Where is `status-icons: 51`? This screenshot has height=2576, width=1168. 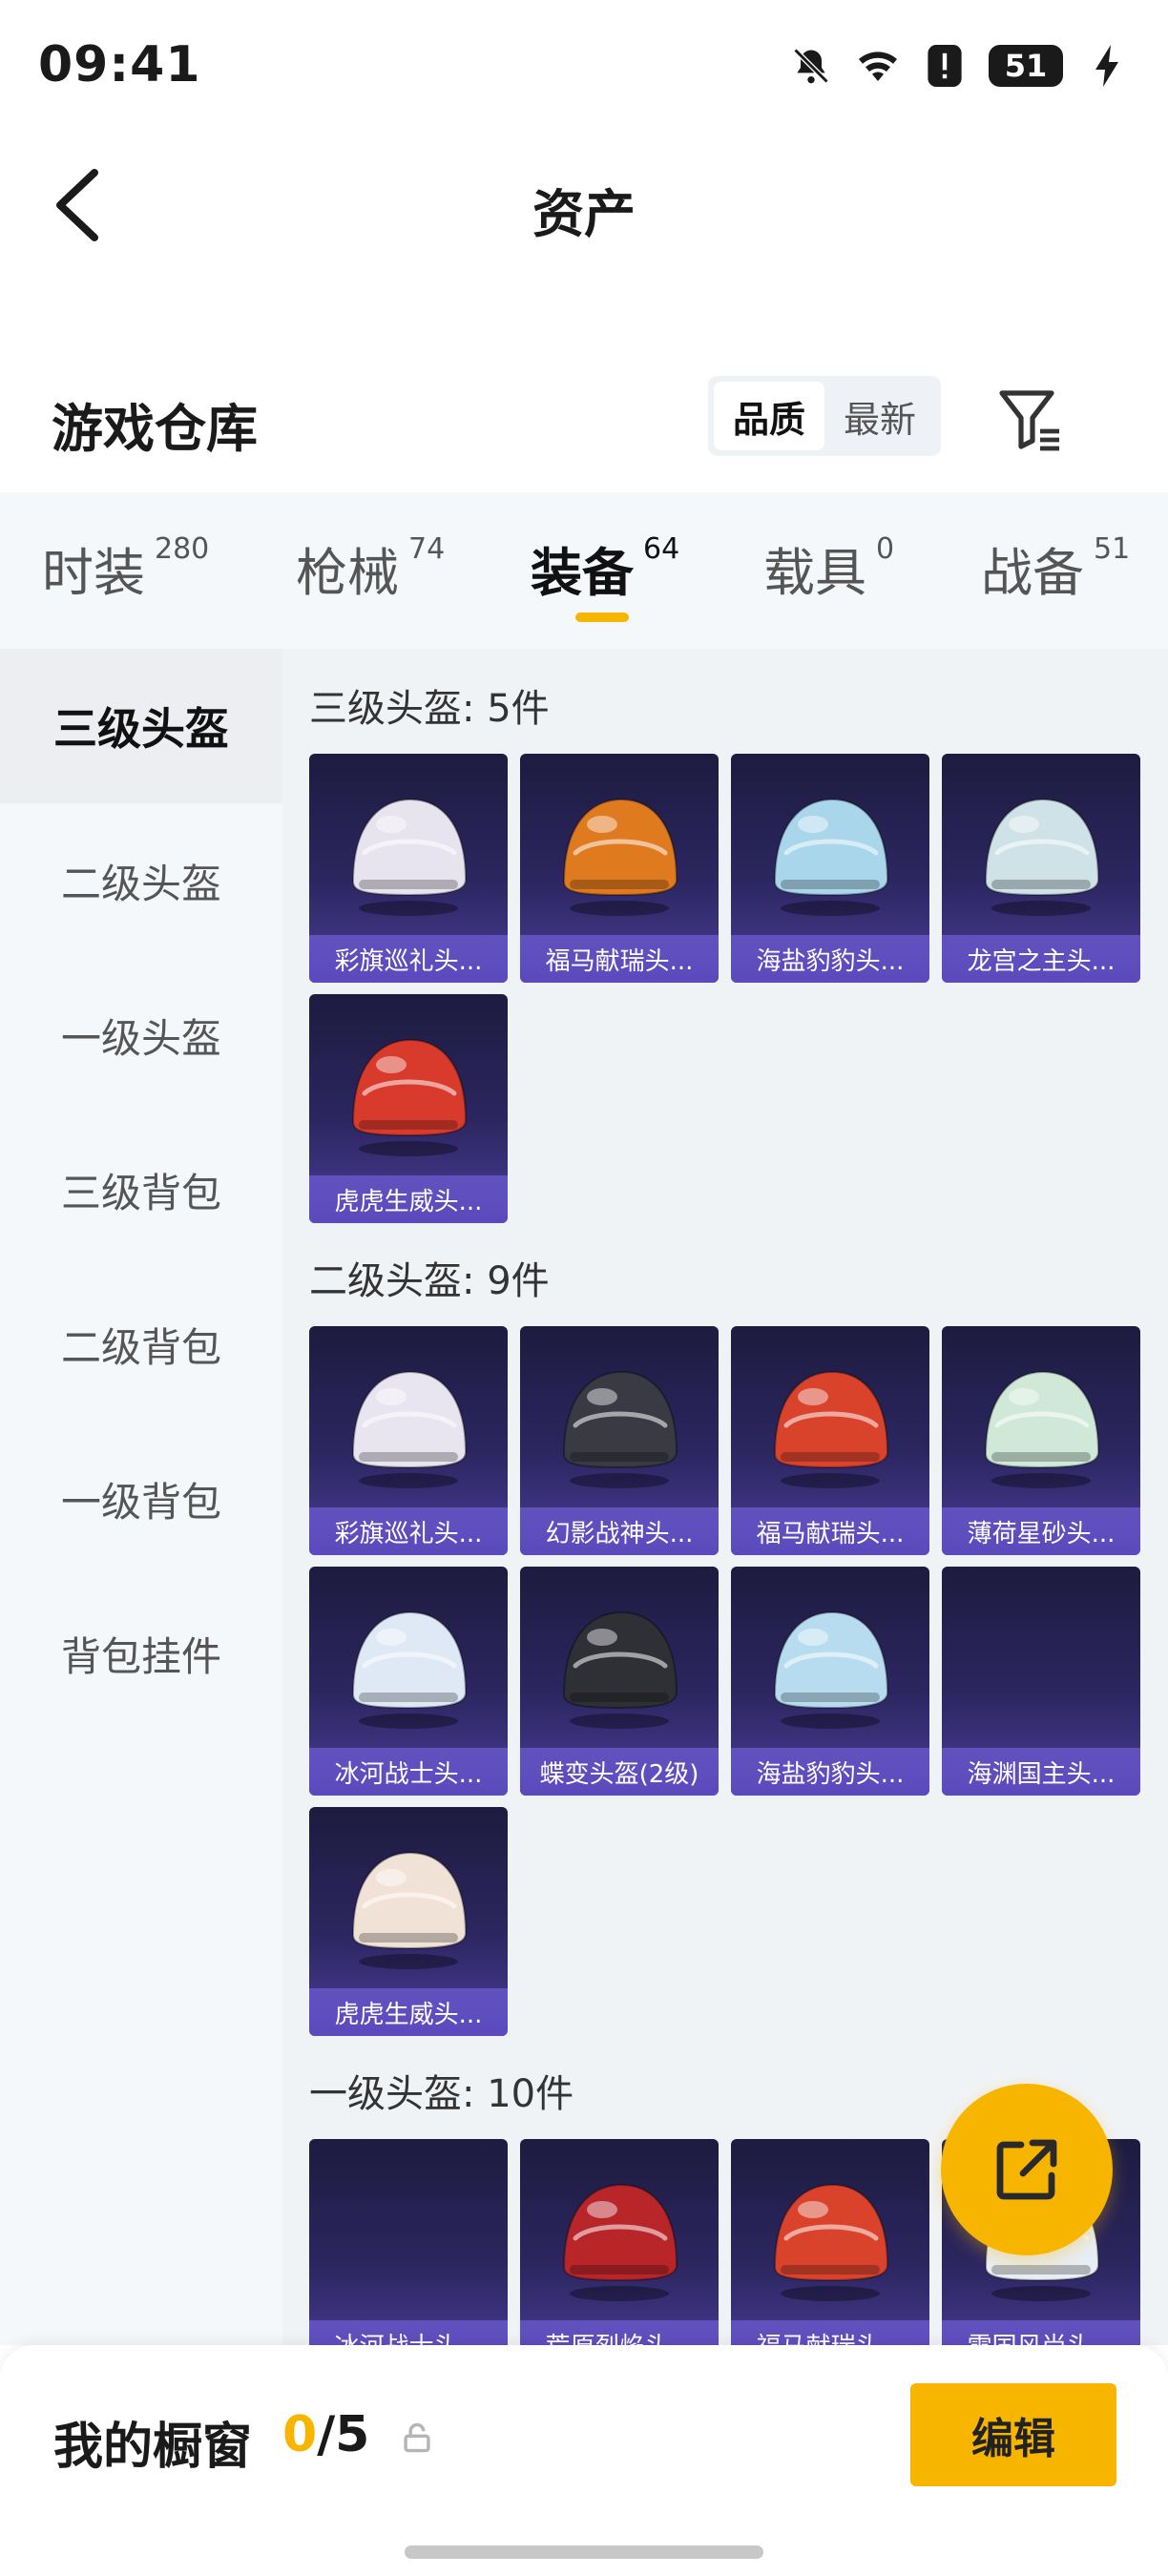
status-icons: 51 is located at coordinates (959, 66).